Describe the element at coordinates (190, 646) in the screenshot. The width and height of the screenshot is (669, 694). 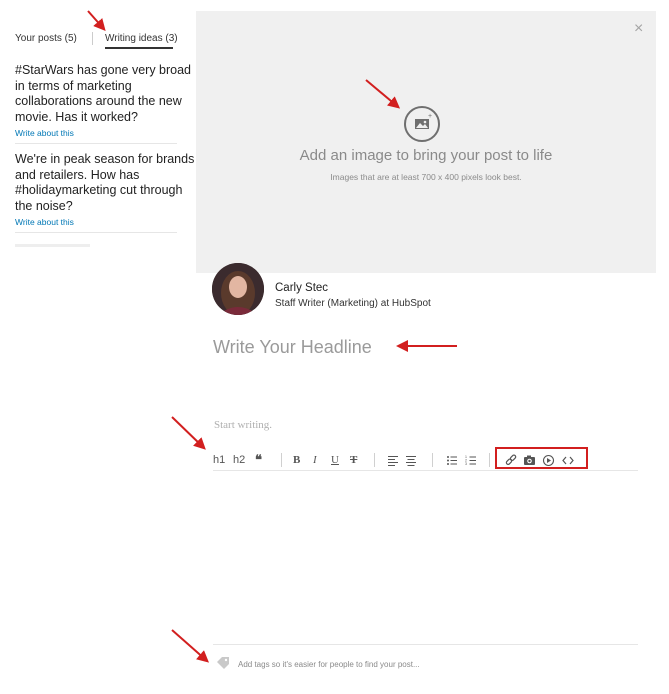
I see `arrow-tags` at that location.